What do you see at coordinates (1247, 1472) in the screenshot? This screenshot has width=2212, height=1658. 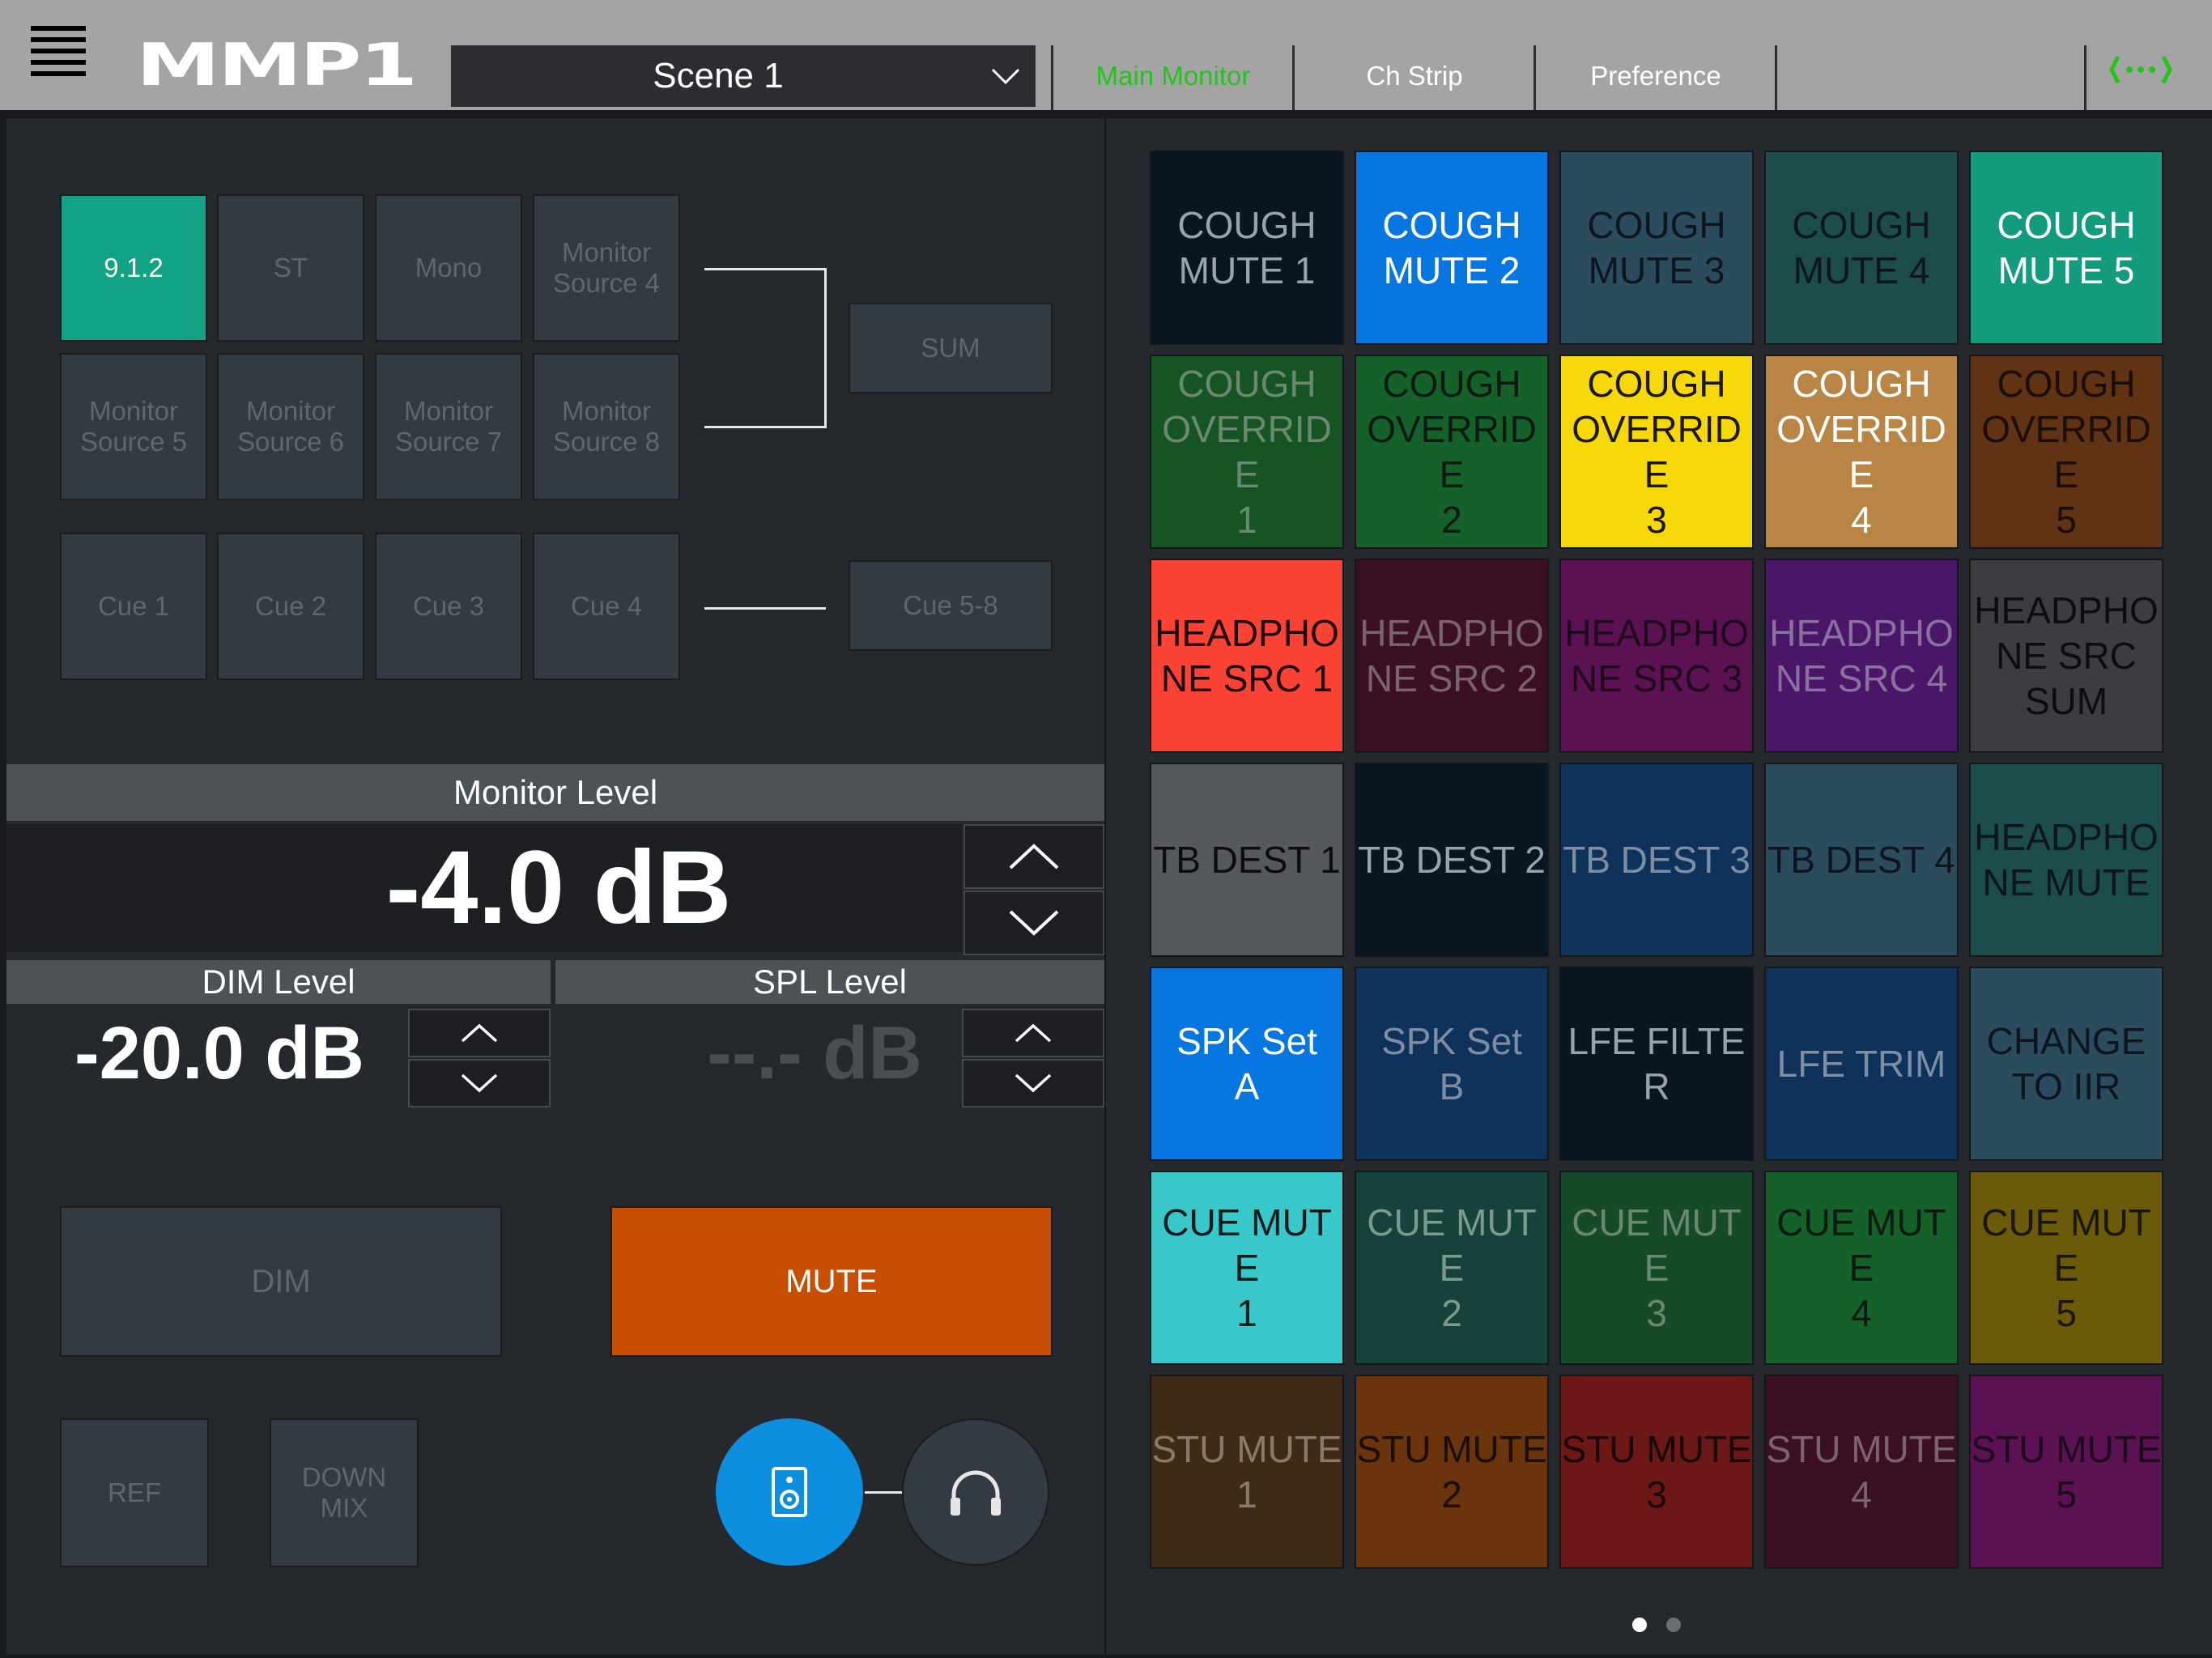 I see `user-key-31: STU MUTE 1` at bounding box center [1247, 1472].